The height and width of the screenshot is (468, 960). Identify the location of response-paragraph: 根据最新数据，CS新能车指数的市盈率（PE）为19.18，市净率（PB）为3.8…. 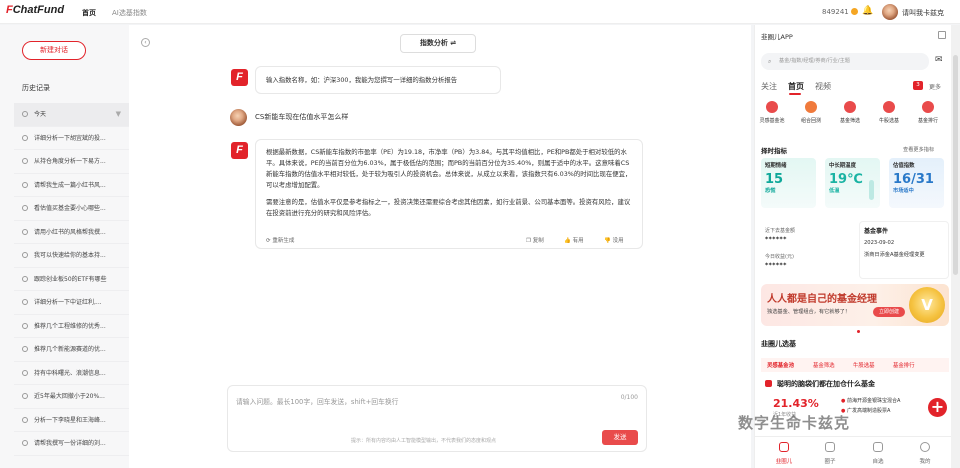
(449, 168).